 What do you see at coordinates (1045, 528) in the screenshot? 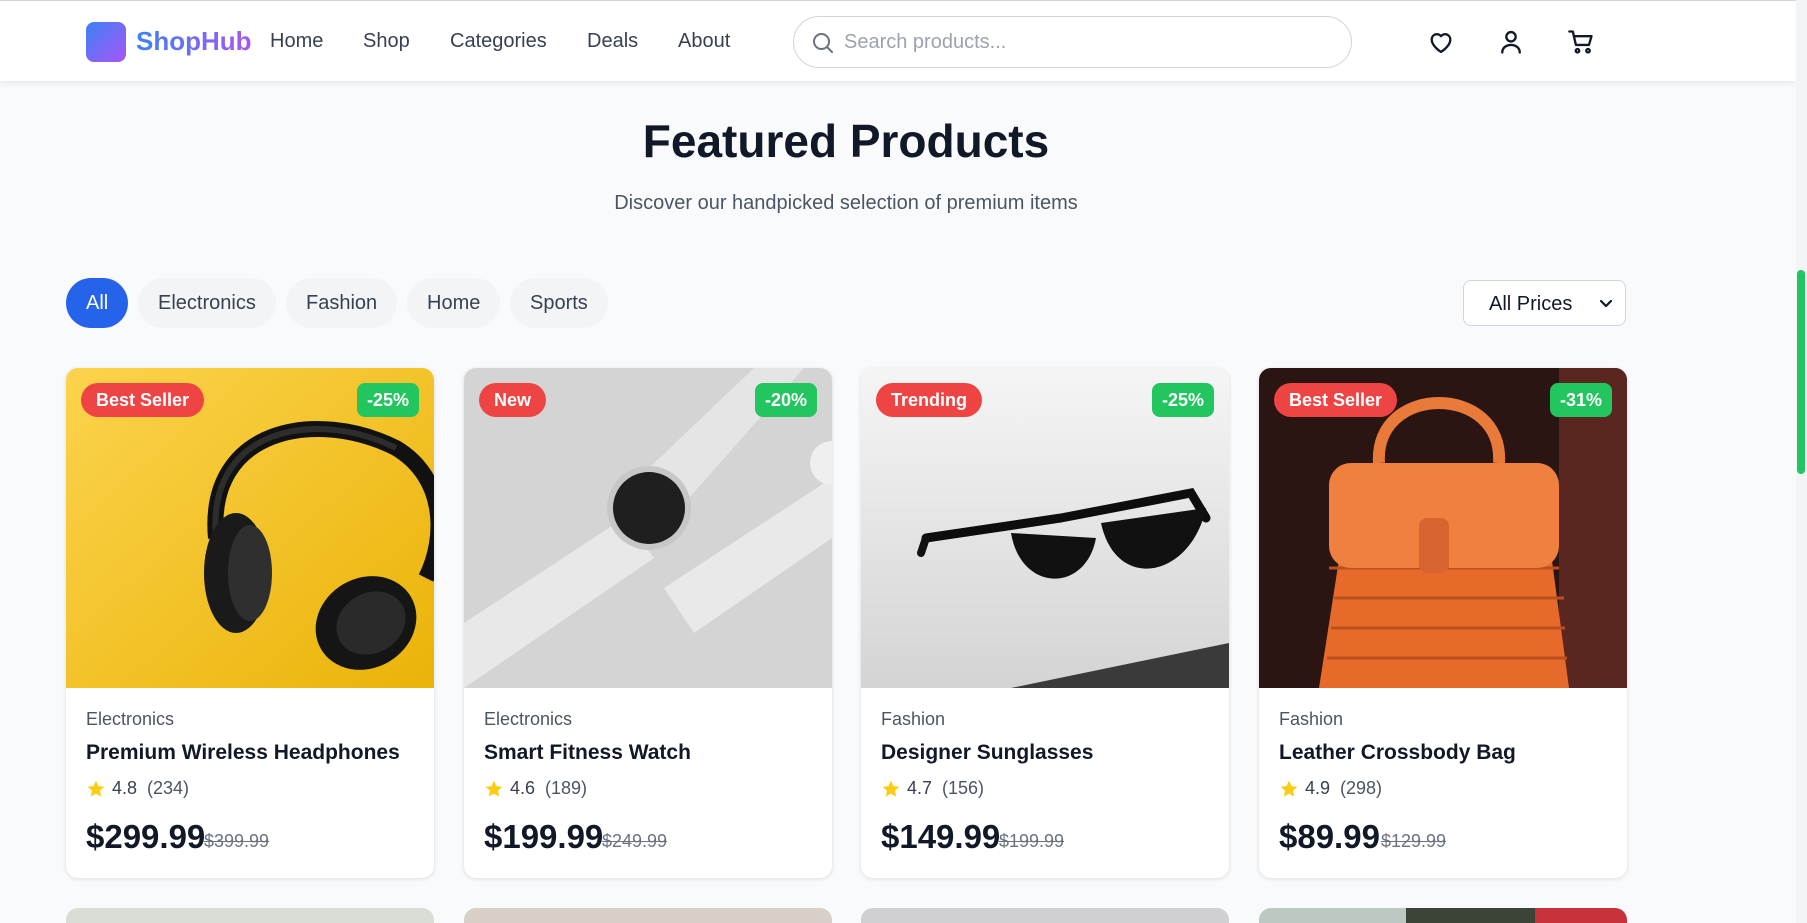
I see `product-image-sunglasses: Trending -25%` at bounding box center [1045, 528].